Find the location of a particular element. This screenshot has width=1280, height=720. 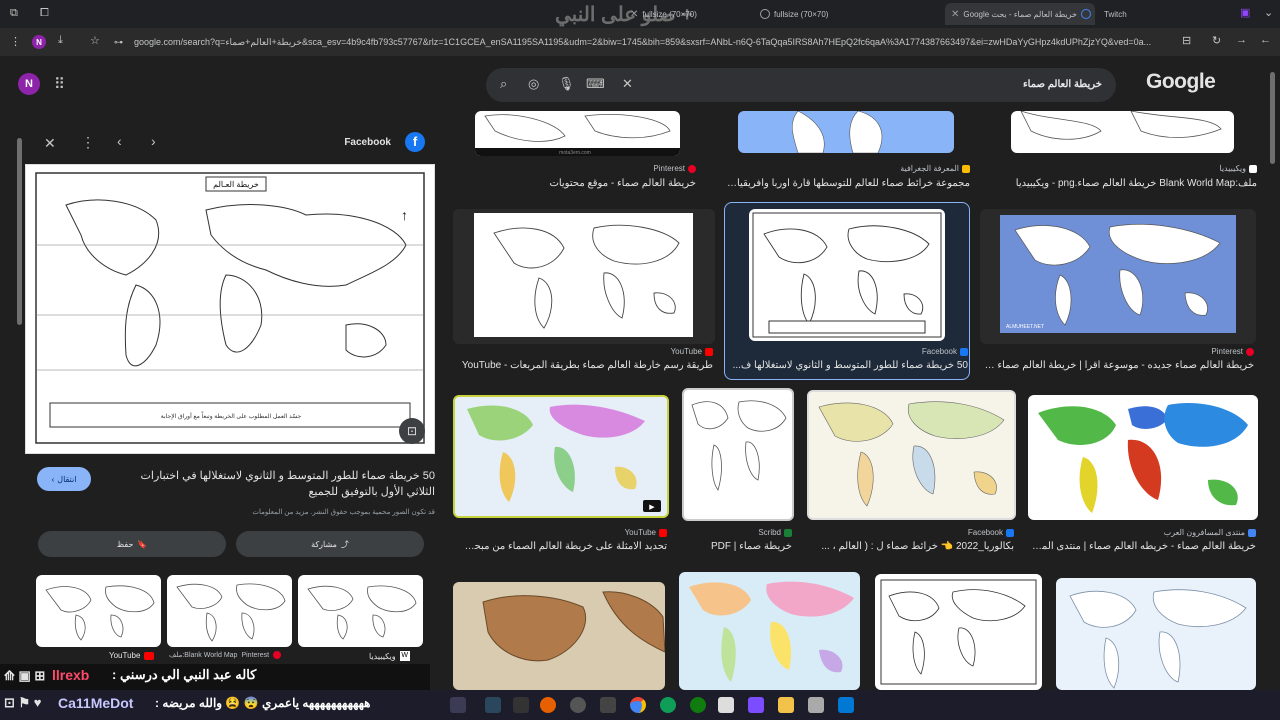

page-scrollbar is located at coordinates (1272, 118).